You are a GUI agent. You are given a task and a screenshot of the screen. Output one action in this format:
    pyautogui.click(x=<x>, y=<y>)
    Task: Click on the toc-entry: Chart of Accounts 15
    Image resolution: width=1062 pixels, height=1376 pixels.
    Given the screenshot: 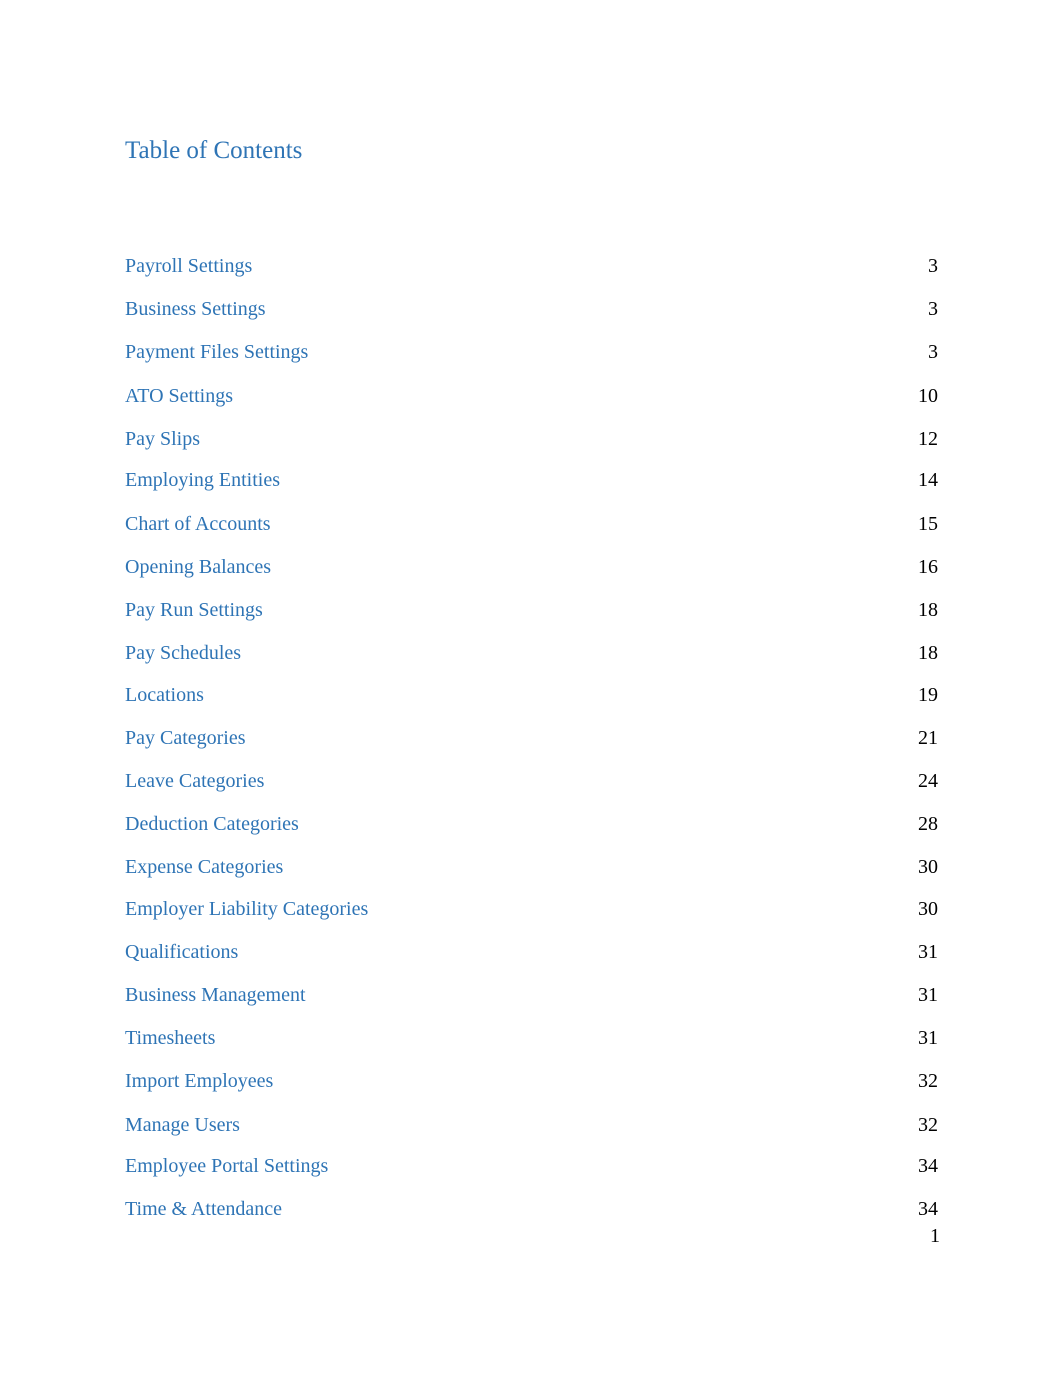 What is the action you would take?
    pyautogui.click(x=531, y=524)
    